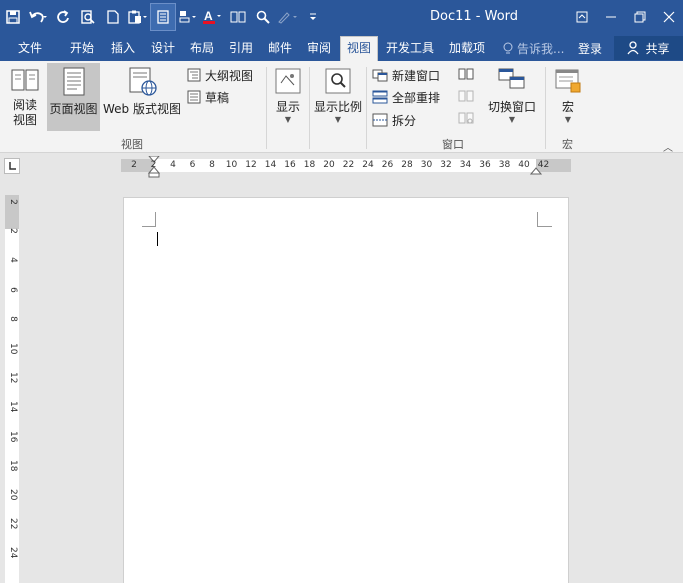 The width and height of the screenshot is (683, 583). Describe the element at coordinates (188, 17) in the screenshot. I see `format-painter-icon` at that location.